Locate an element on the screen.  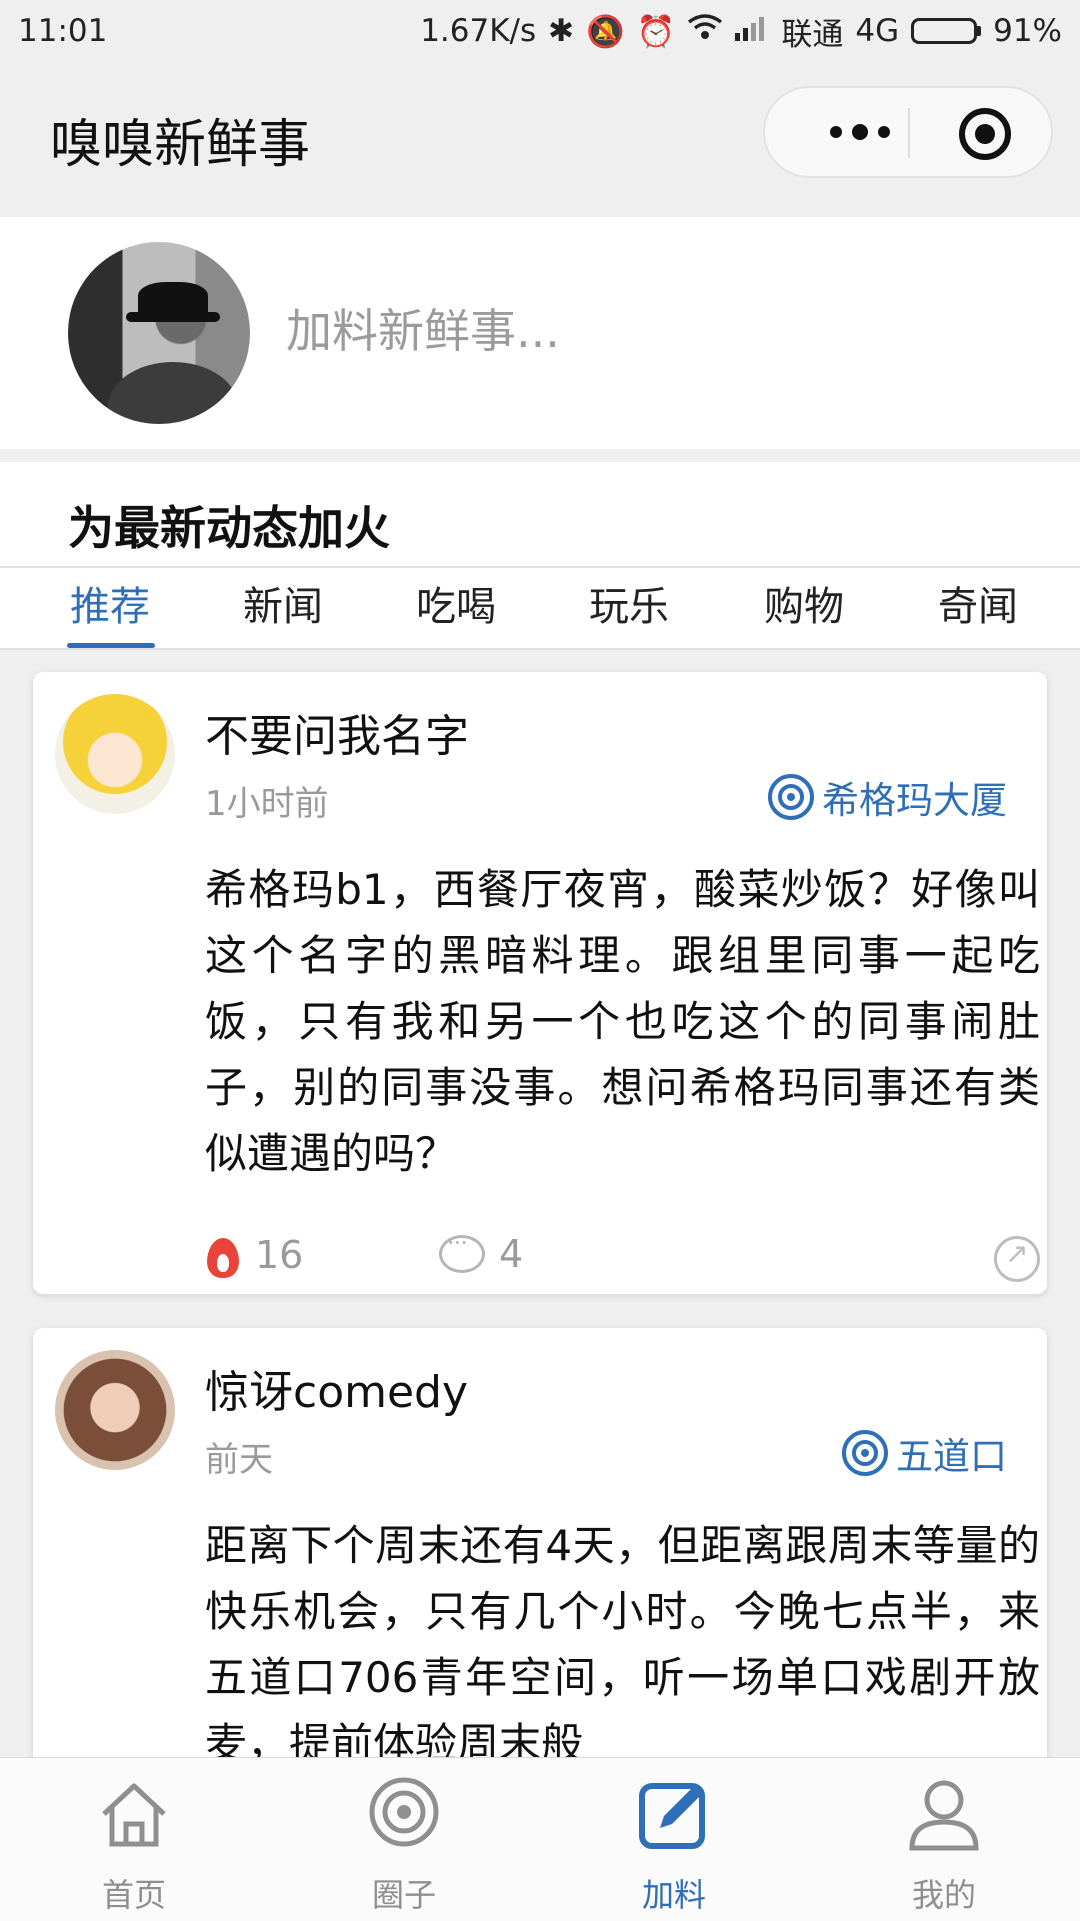
tab-shopping: 购物 is located at coordinates (804, 608).